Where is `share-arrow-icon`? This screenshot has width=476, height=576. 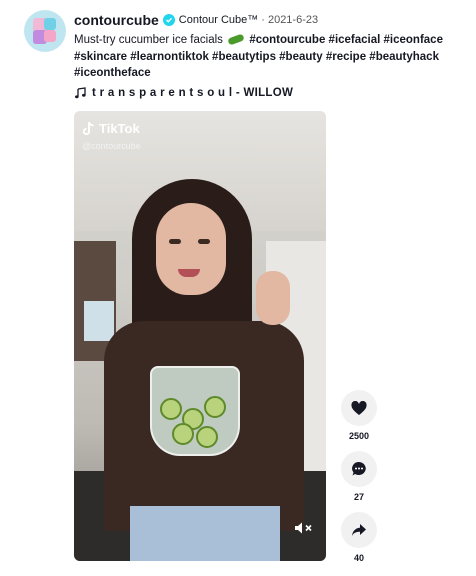 share-arrow-icon is located at coordinates (359, 530).